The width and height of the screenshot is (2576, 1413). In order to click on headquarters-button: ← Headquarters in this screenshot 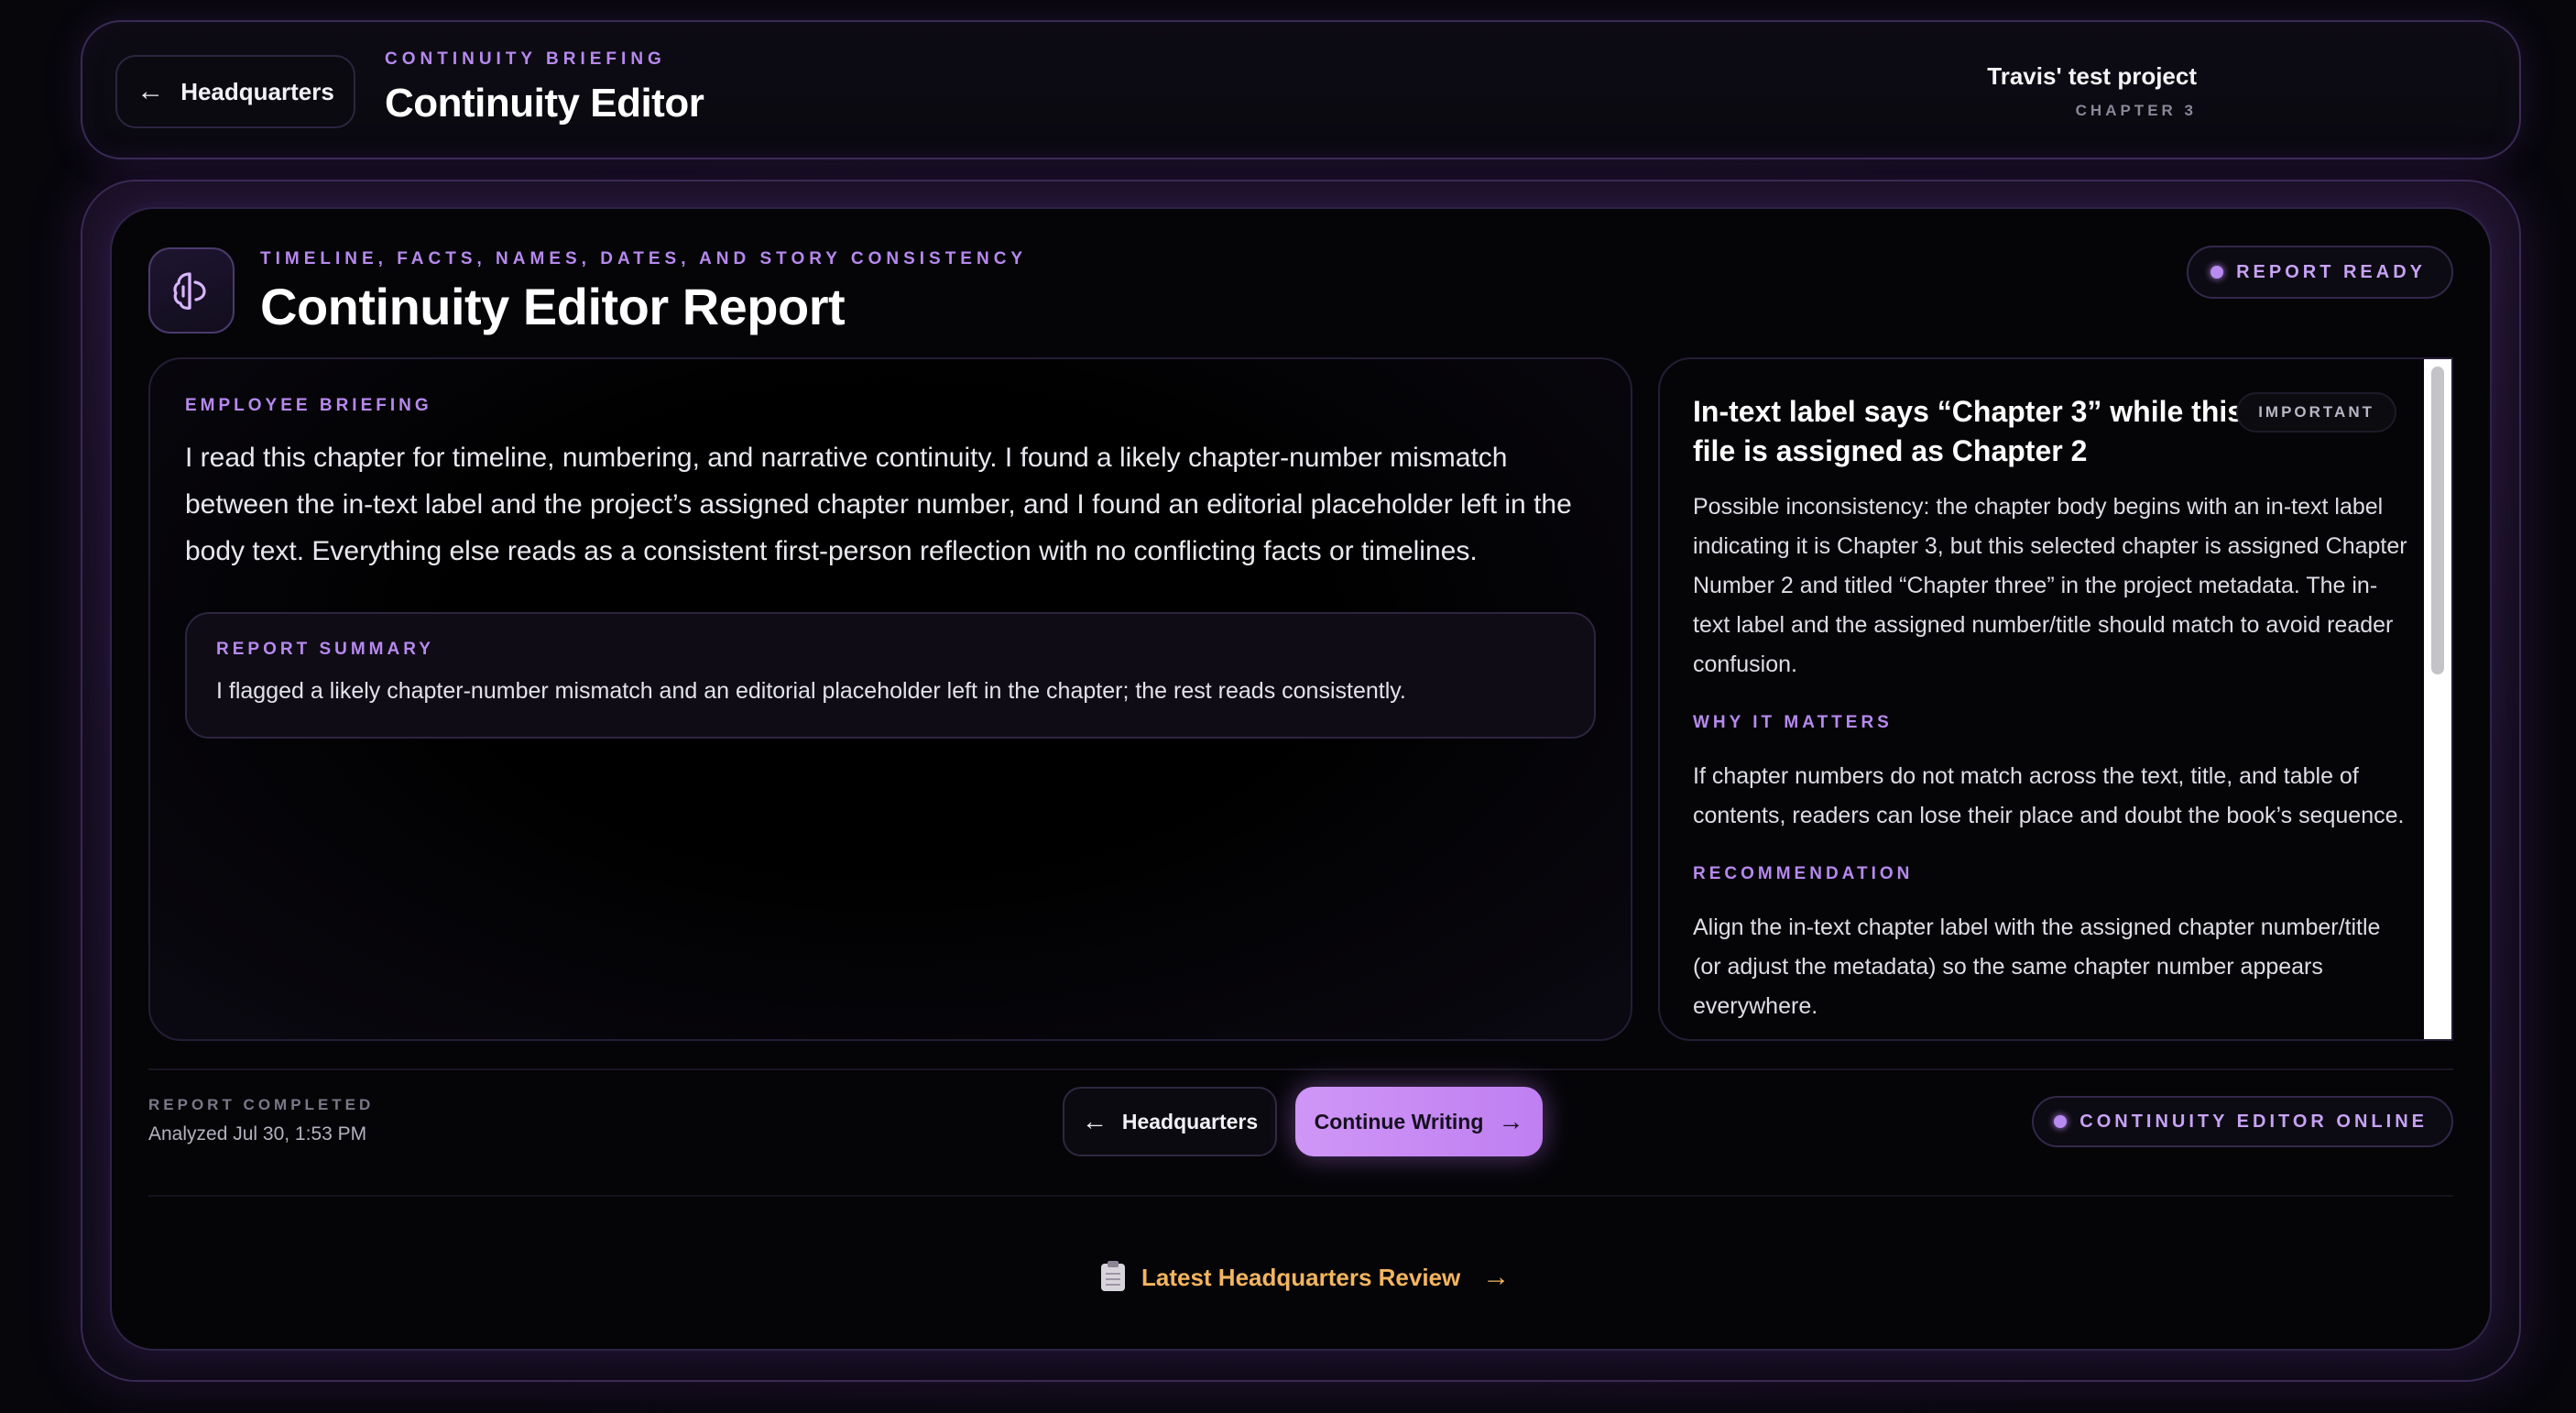, I will do `click(1170, 1121)`.